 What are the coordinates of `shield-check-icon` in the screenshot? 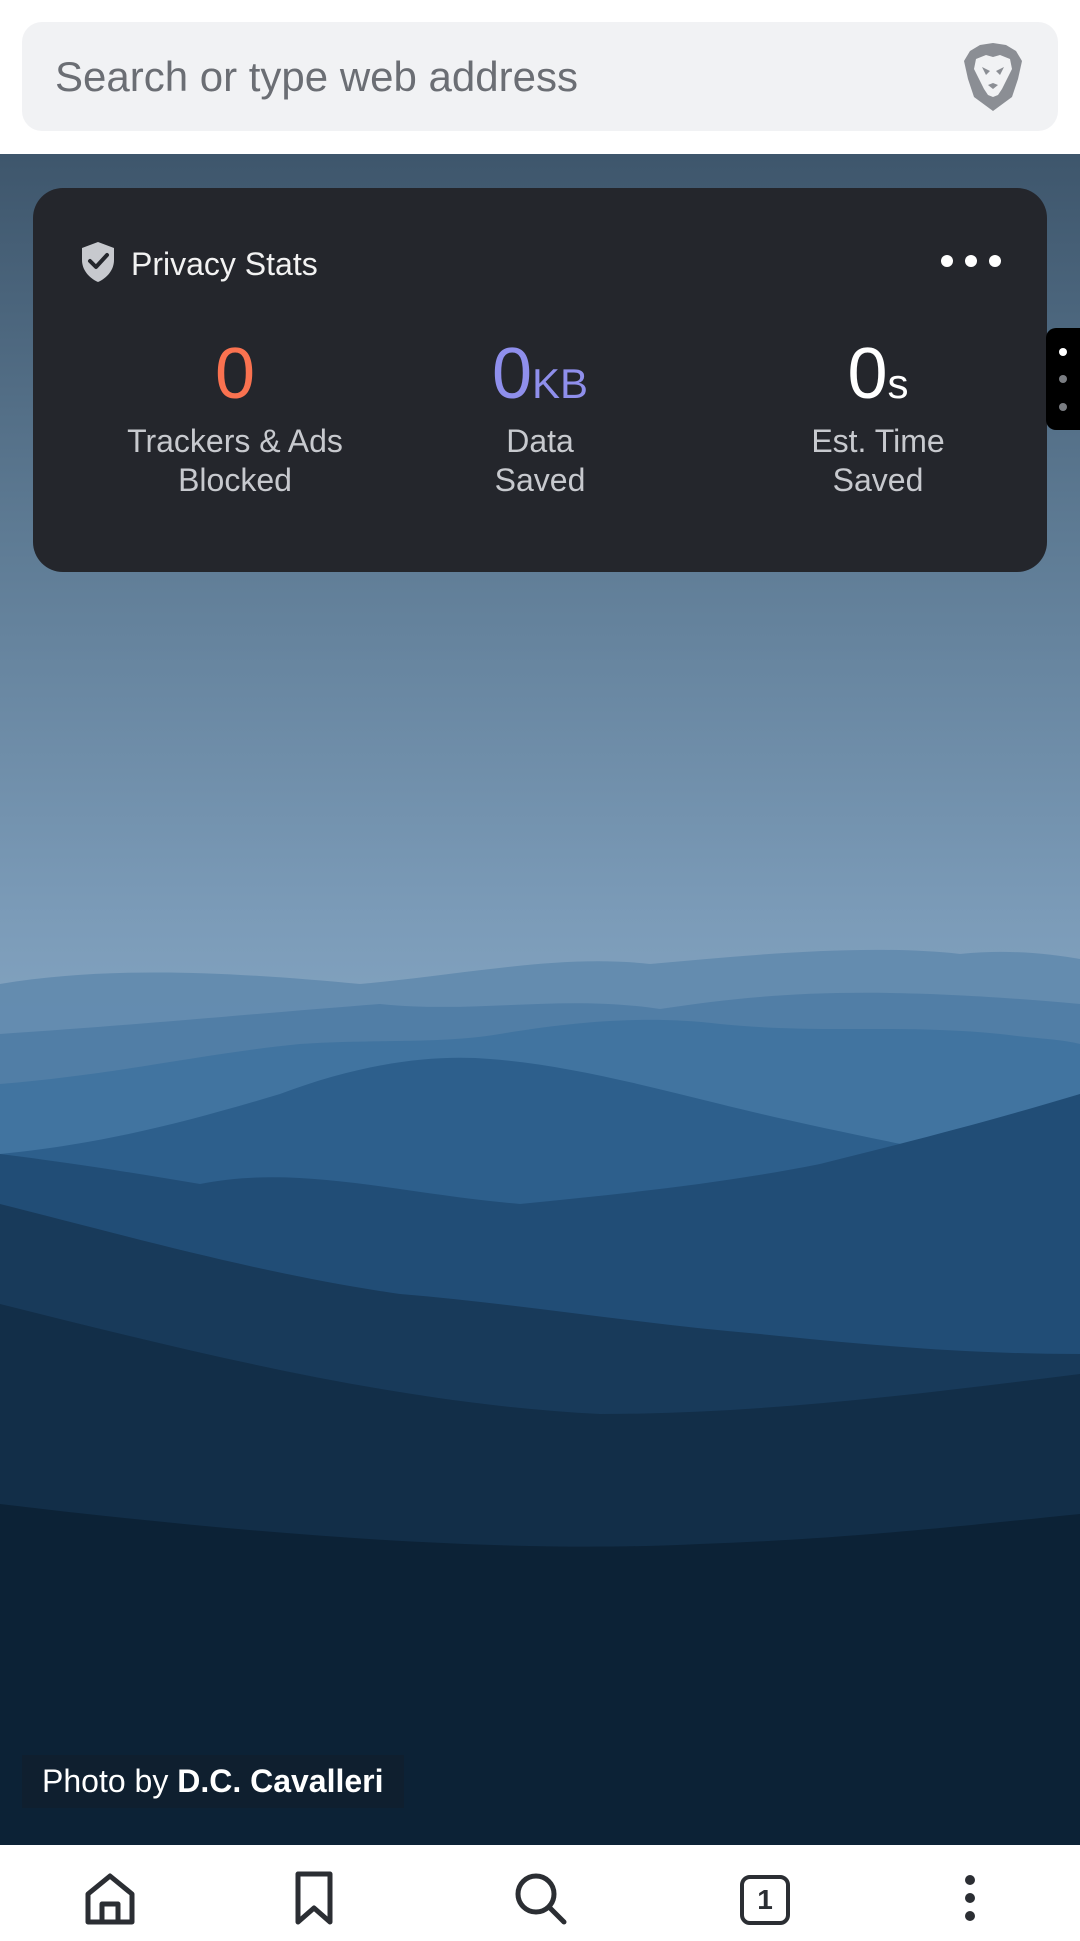 It's located at (98, 264).